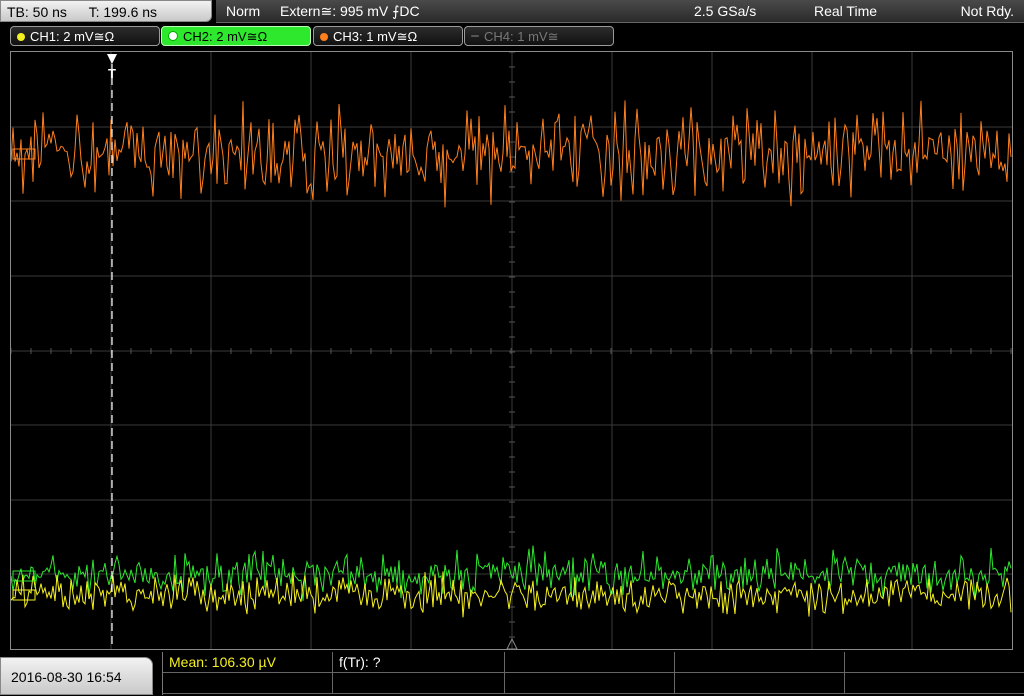 This screenshot has height=696, width=1024. I want to click on sample-rate: 2.5 GSa/s, so click(725, 11).